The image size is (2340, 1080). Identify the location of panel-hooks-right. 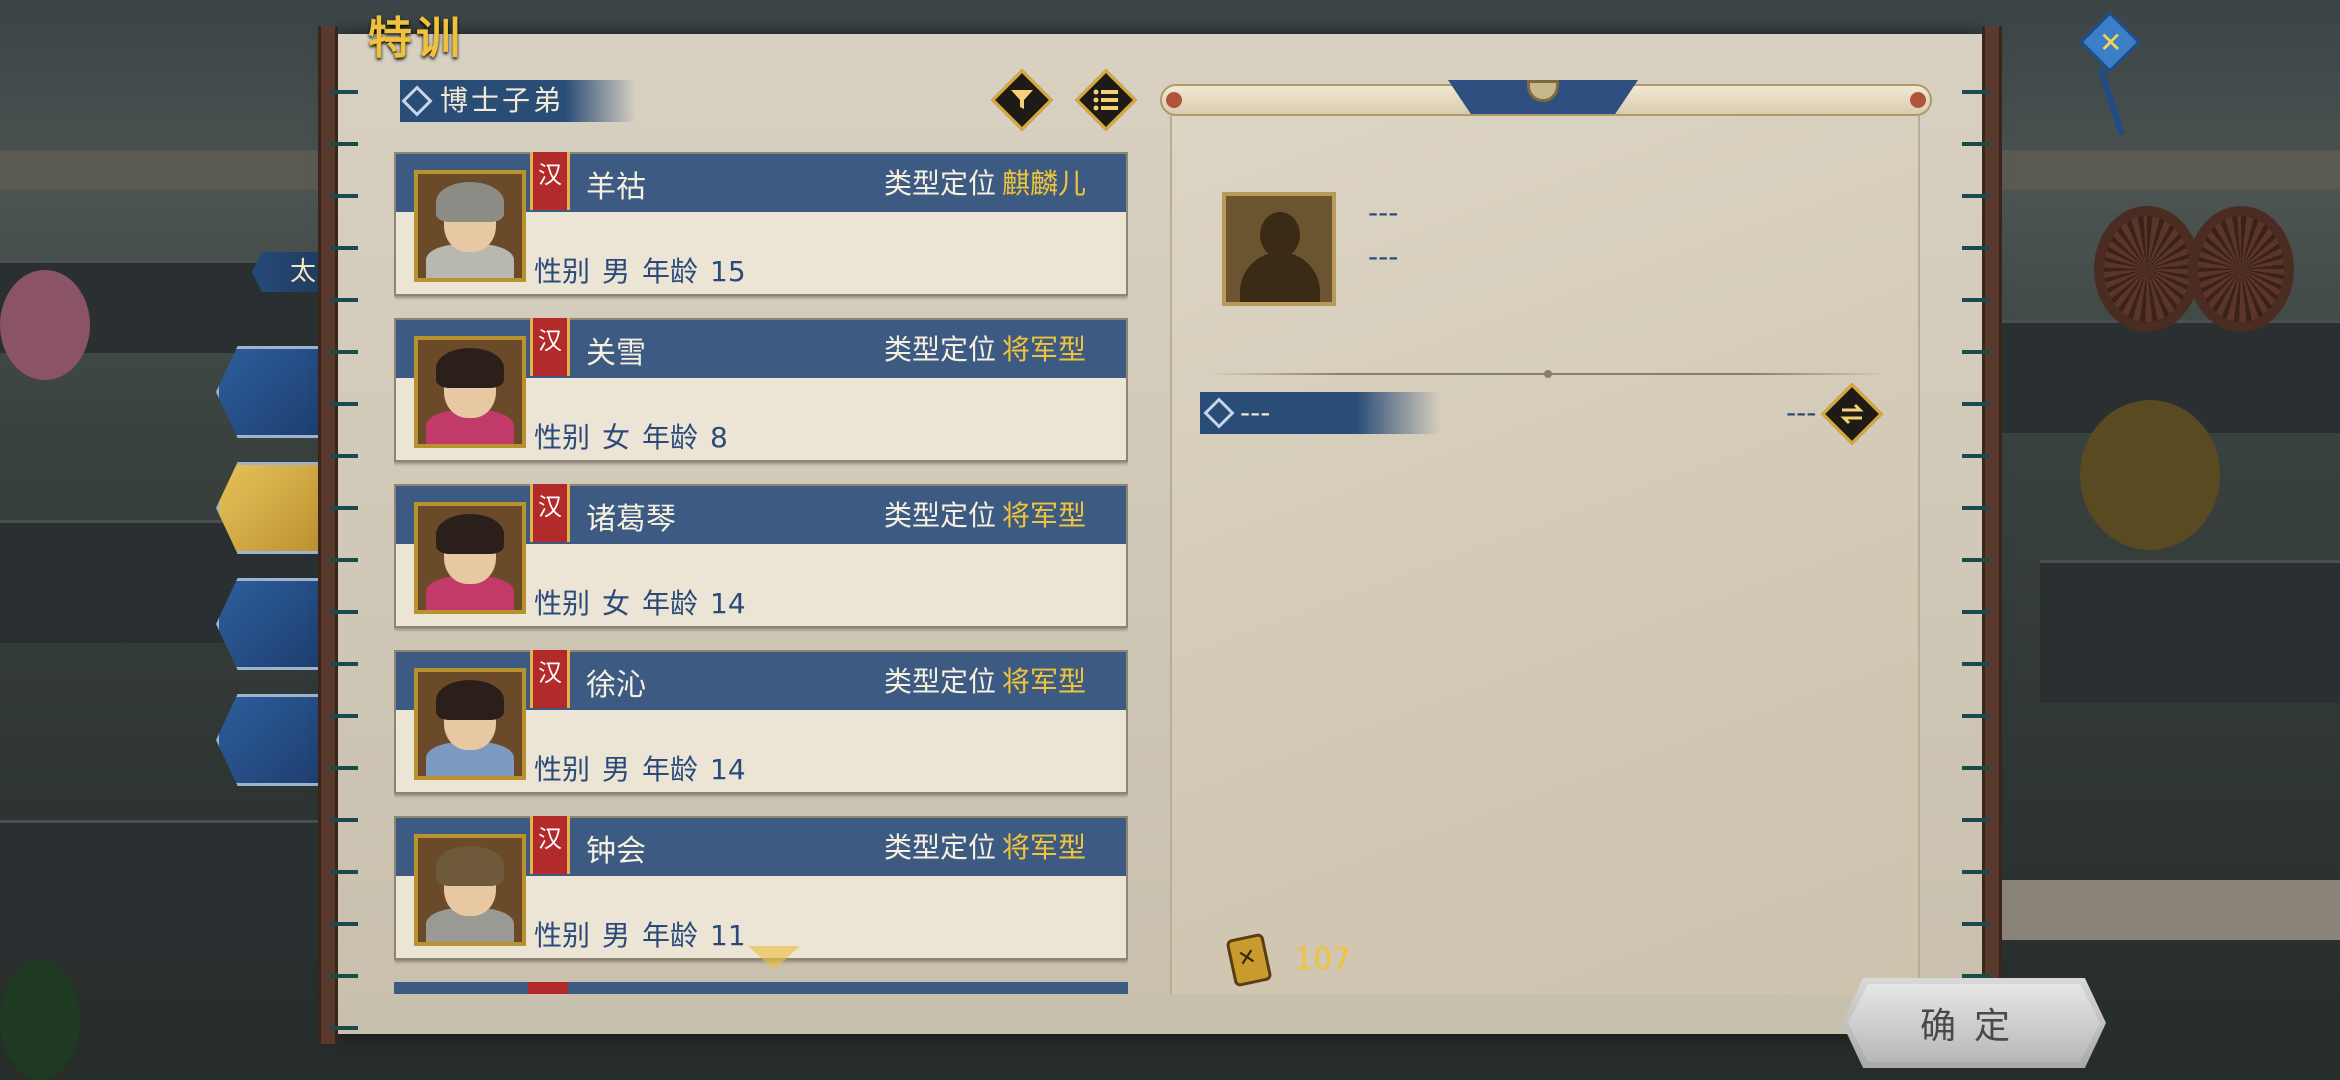
(1976, 540).